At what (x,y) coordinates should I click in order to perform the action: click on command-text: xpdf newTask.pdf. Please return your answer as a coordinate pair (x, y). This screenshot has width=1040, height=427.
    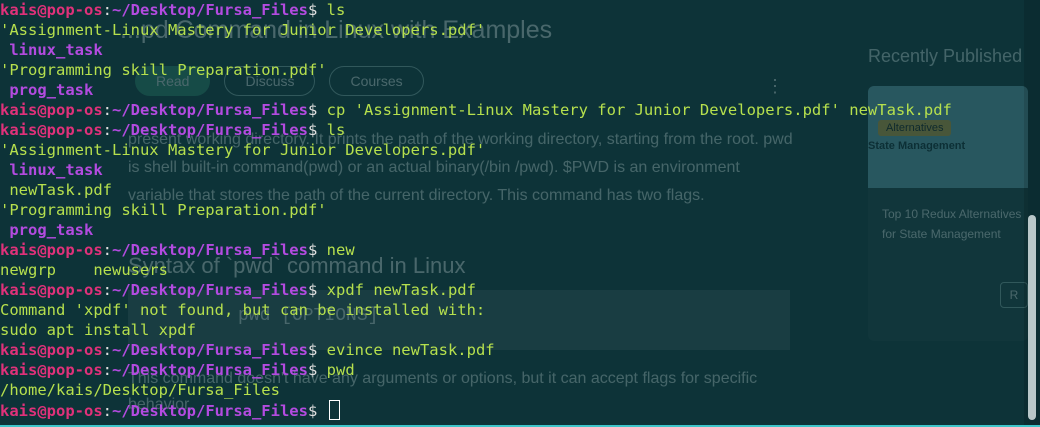
    Looking at the image, I should click on (401, 290).